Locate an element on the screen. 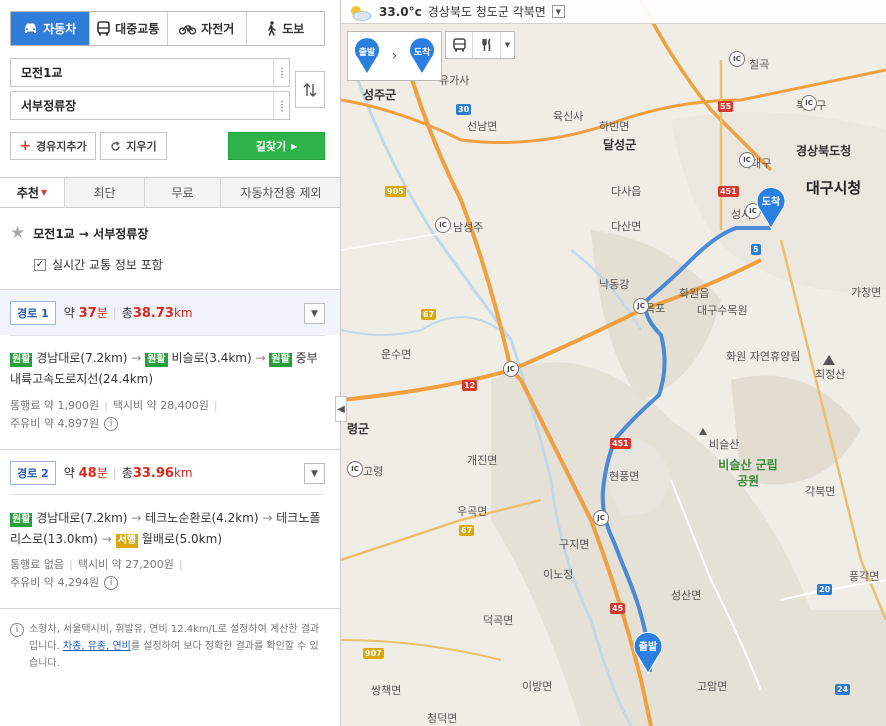 The image size is (886, 726). tab-shortest: 최단 is located at coordinates (104, 192).